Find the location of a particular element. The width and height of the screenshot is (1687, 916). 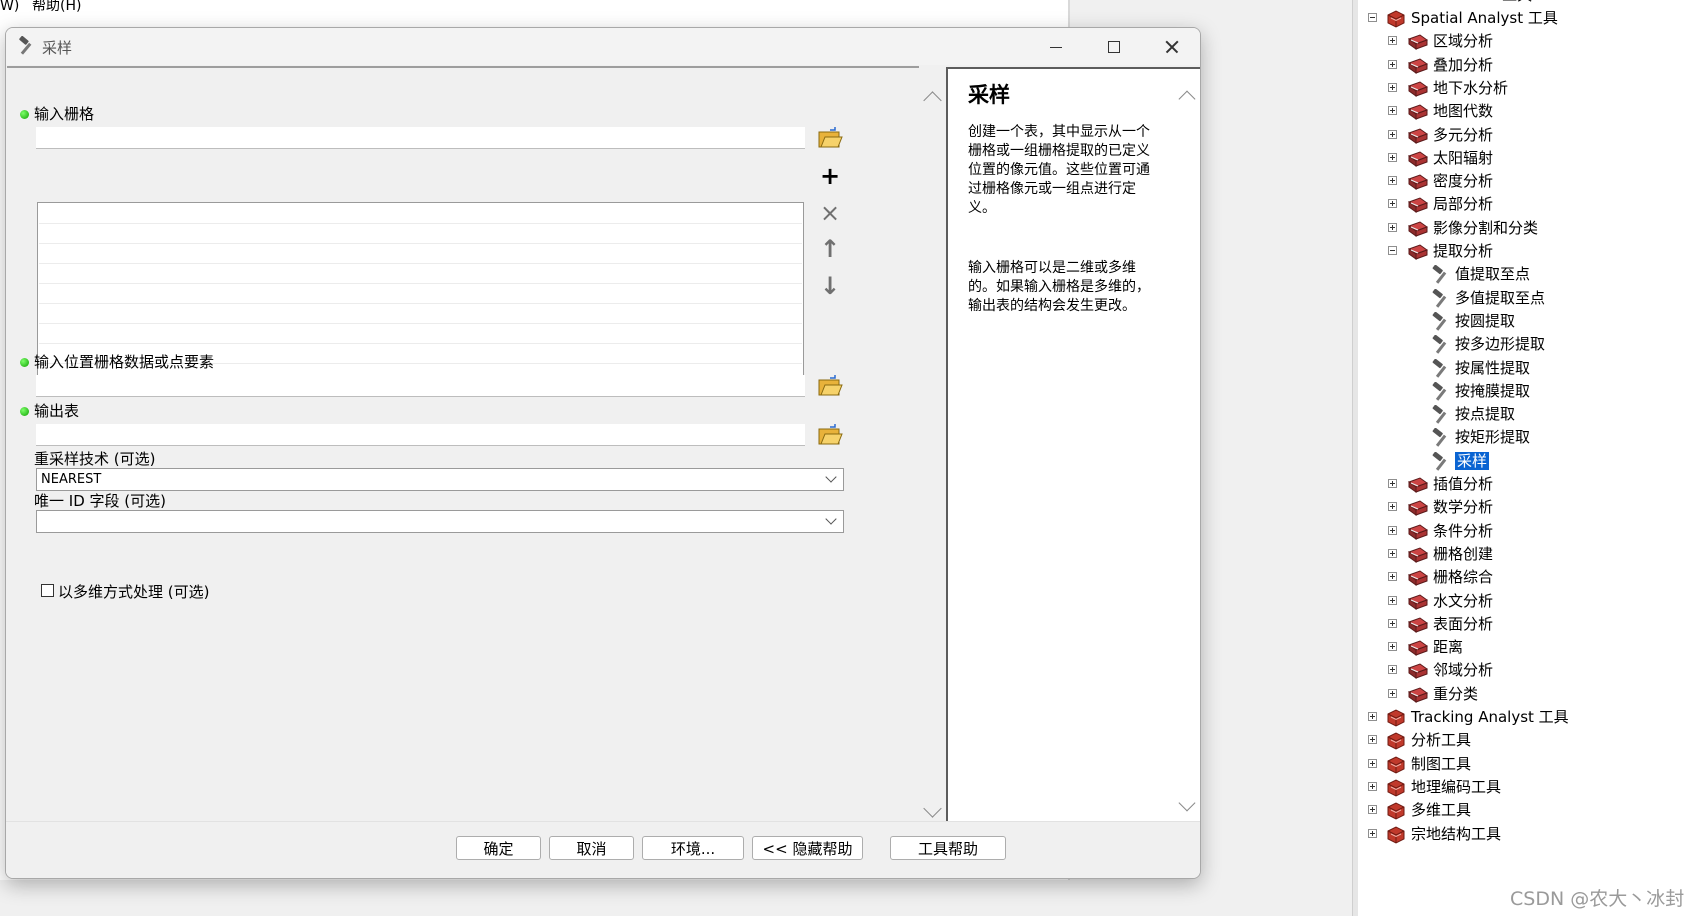

tree-item-toolset: 距离 is located at coordinates (1522, 647).